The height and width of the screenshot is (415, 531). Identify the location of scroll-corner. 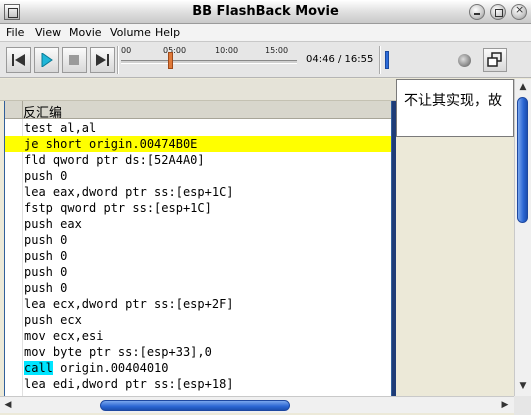
(522, 405).